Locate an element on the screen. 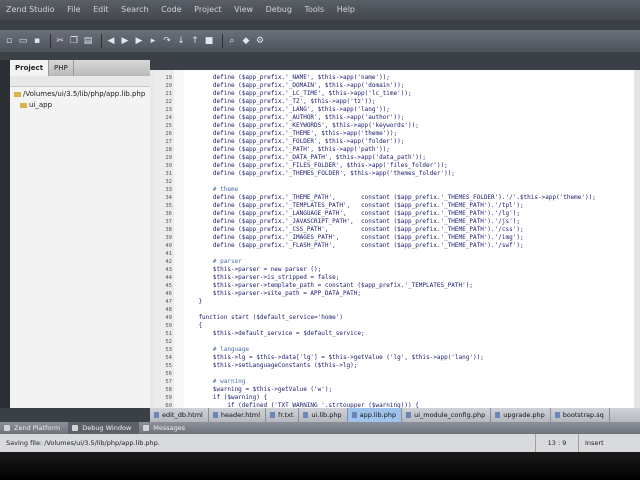 The image size is (640, 480). code-text: $warning = $this->getValue ('w'); is located at coordinates (258, 389).